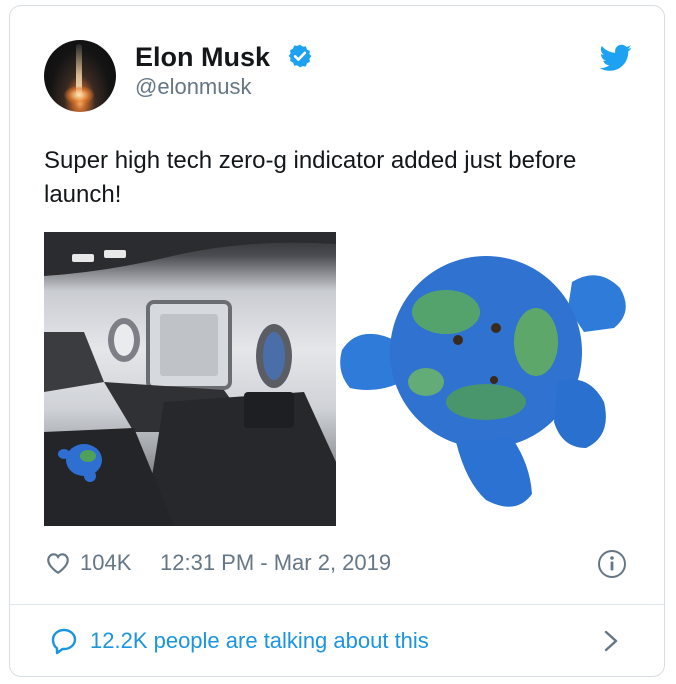  I want to click on speech-bubble-icon, so click(64, 641).